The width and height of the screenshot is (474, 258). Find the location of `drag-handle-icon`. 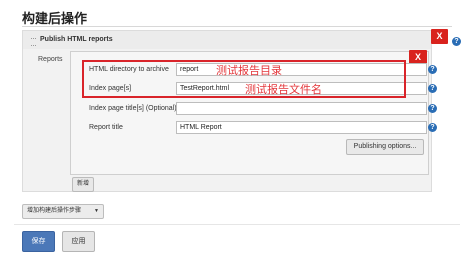

drag-handle-icon is located at coordinates (33, 42).